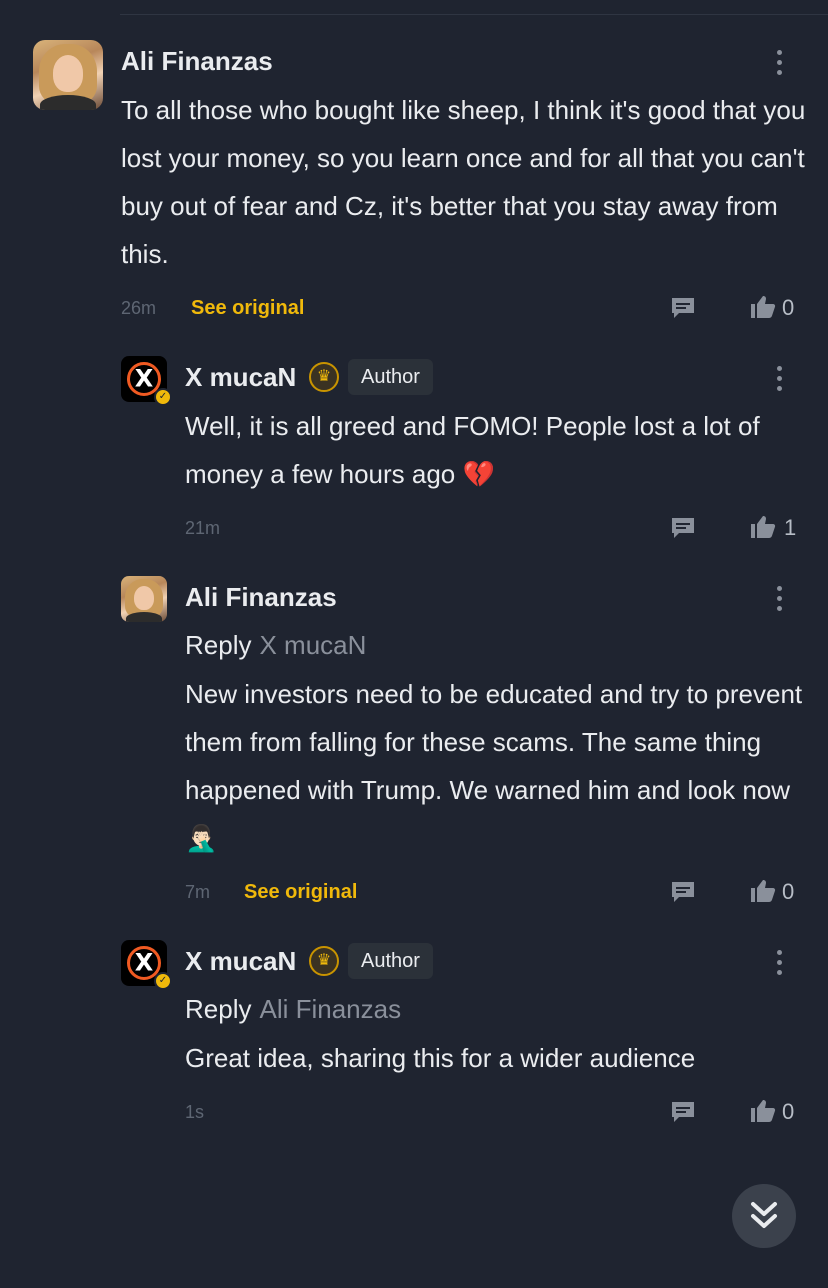 This screenshot has height=1288, width=828. What do you see at coordinates (790, 527) in the screenshot?
I see `like-count: 1` at bounding box center [790, 527].